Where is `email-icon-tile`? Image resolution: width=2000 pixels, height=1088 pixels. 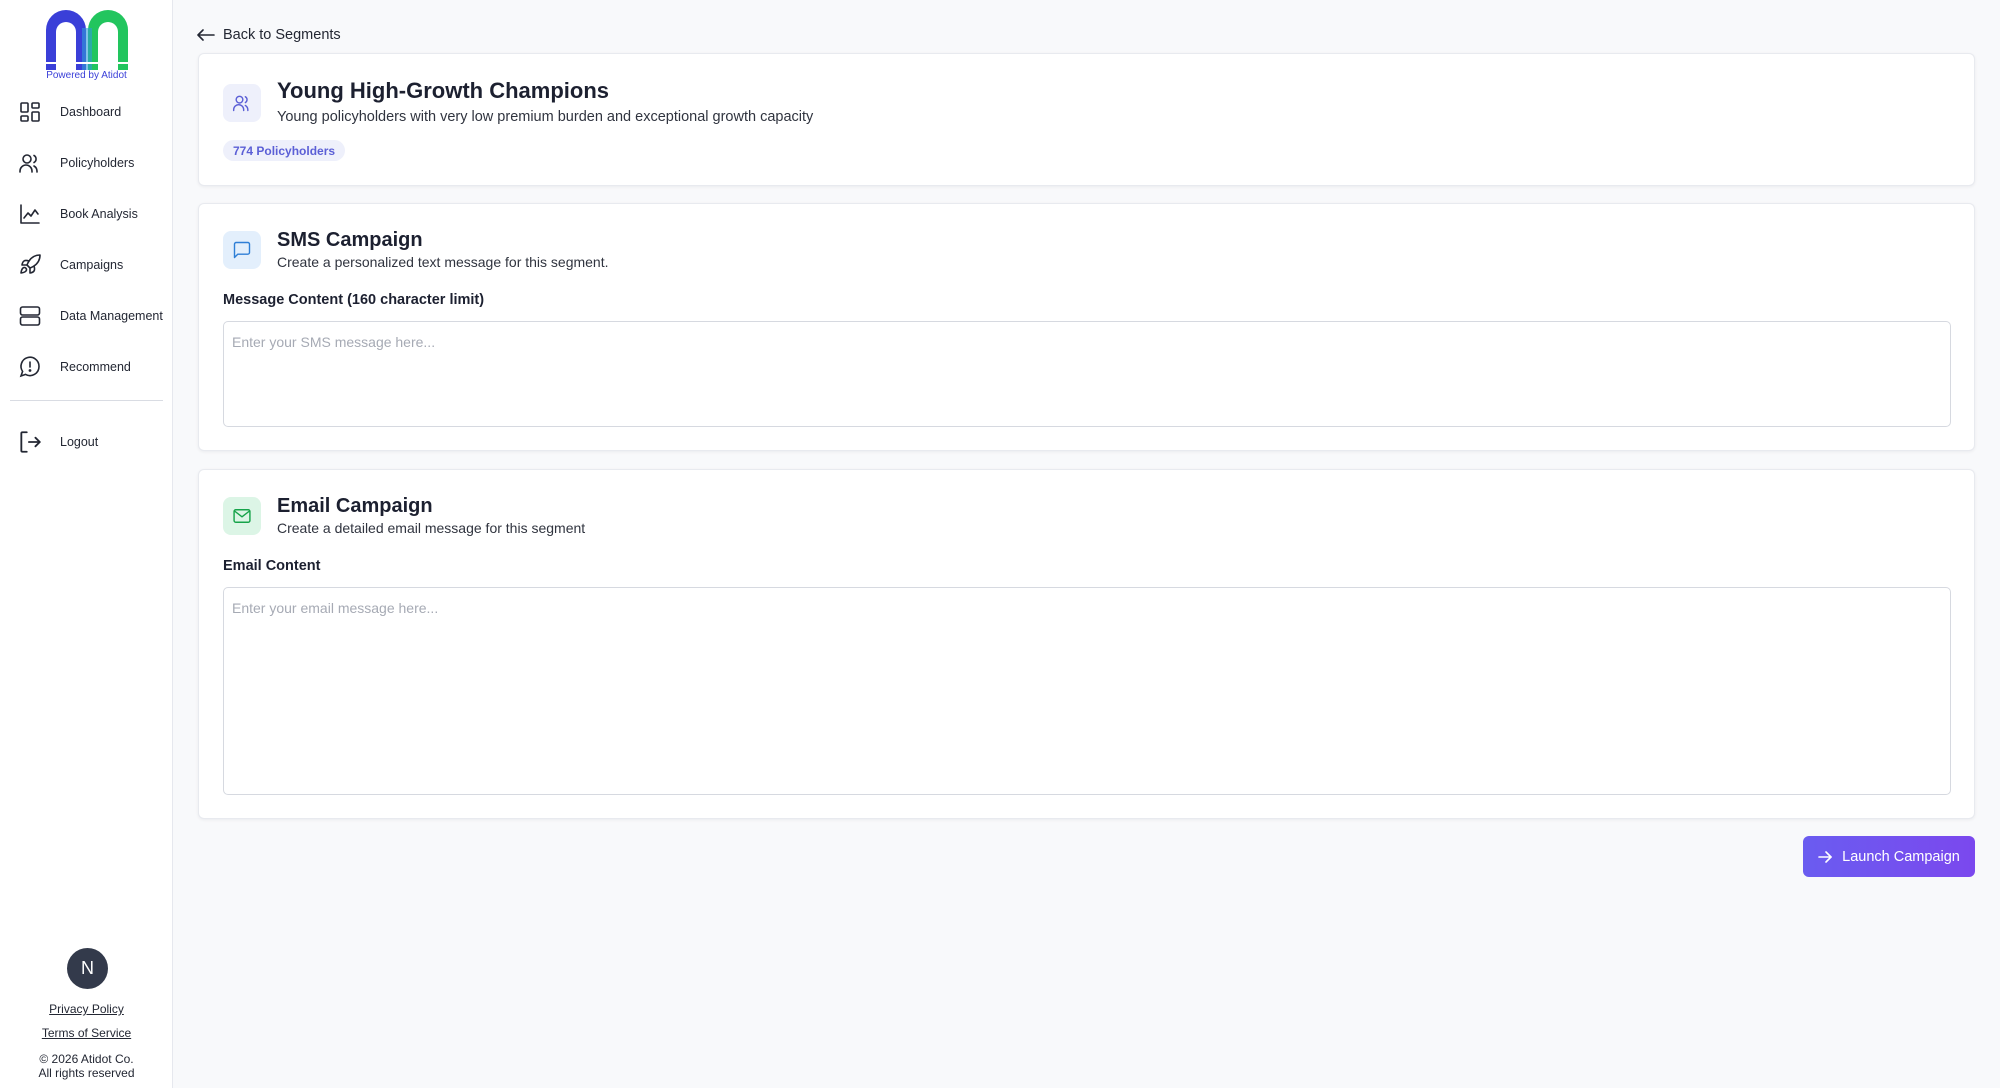
email-icon-tile is located at coordinates (242, 516).